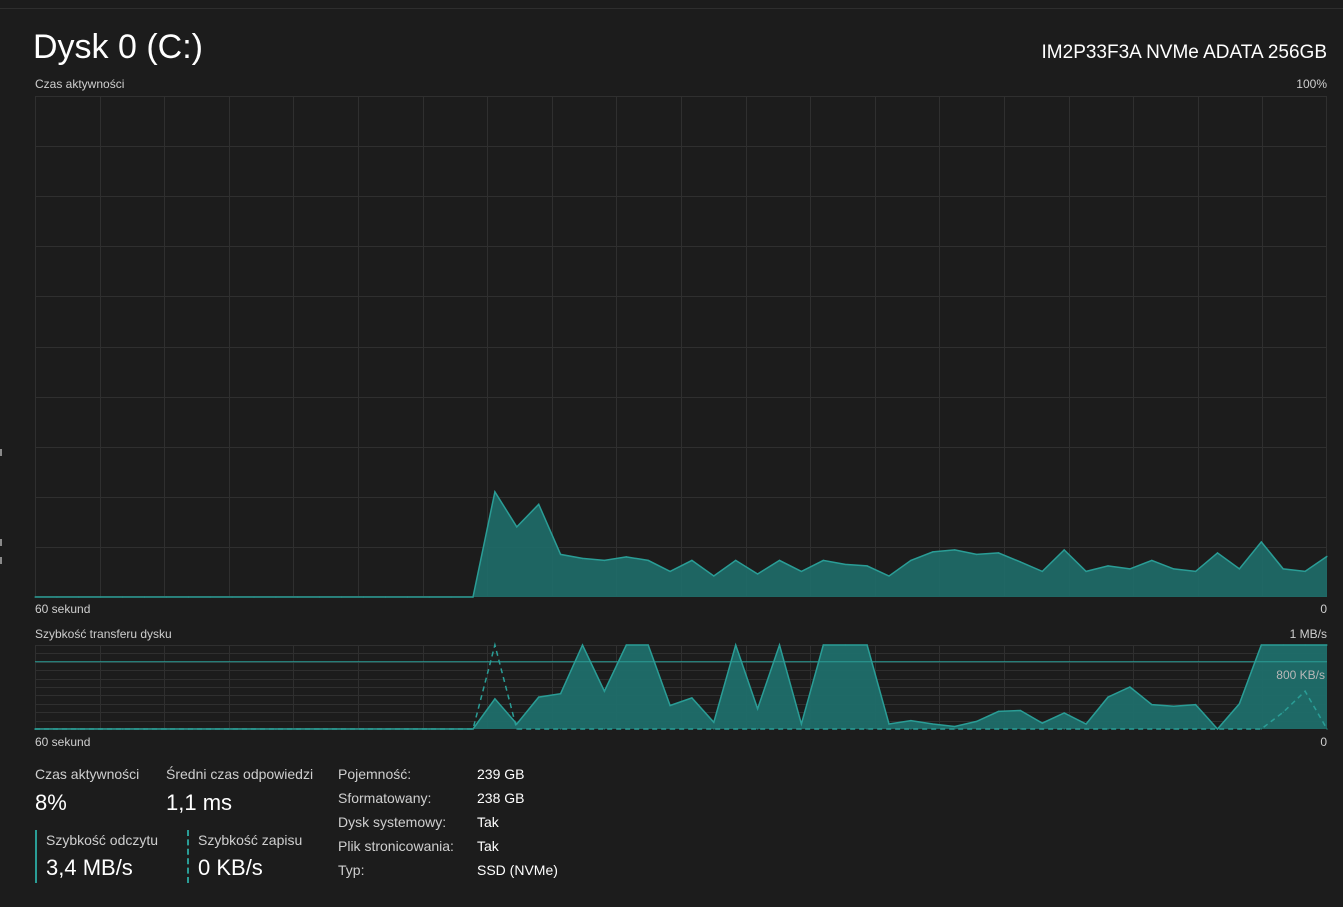 The height and width of the screenshot is (907, 1343). Describe the element at coordinates (1311, 84) in the screenshot. I see `activity-chart-max-label: 100%` at that location.